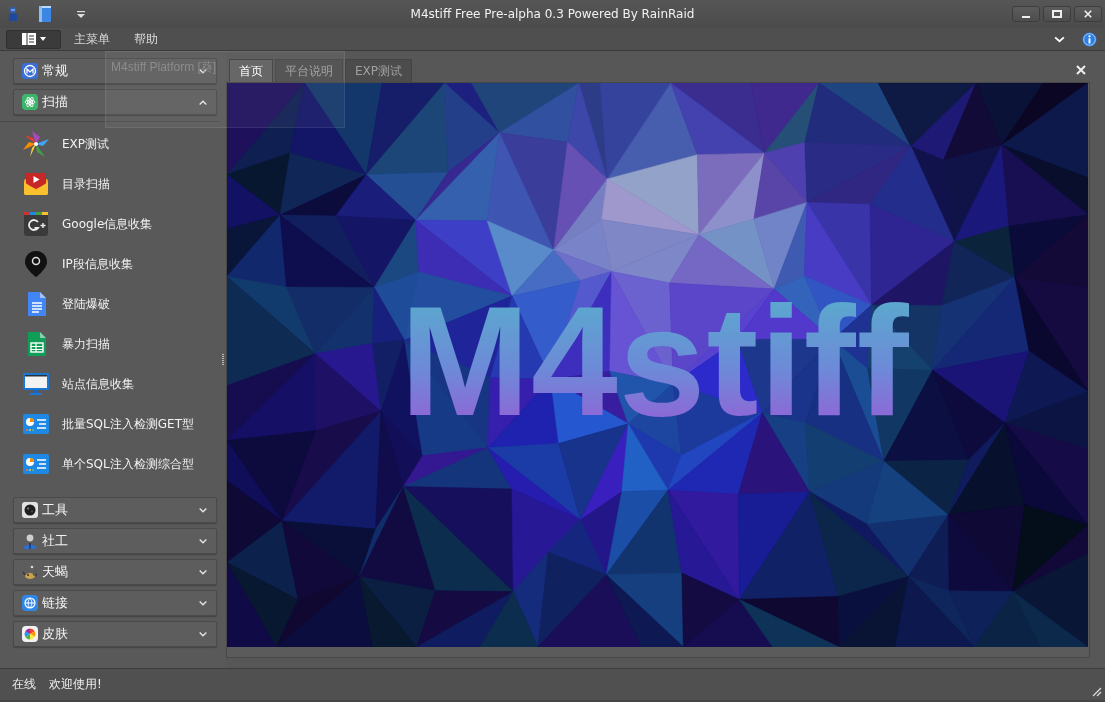  Describe the element at coordinates (30, 634) in the screenshot. I see `color-wheel-icon` at that location.